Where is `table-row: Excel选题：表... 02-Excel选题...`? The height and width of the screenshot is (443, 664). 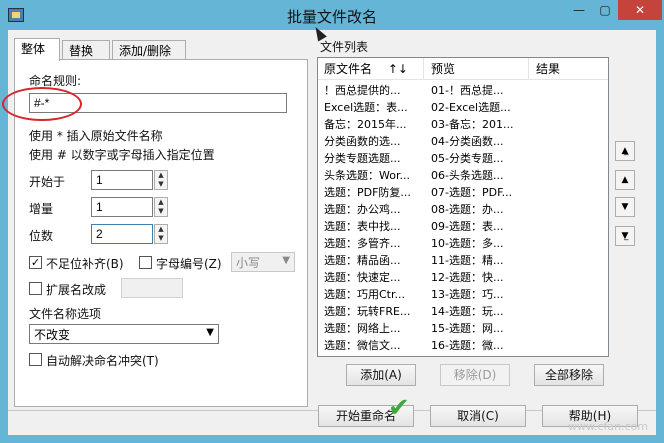
table-row: Excel选题：表... 02-Excel选题... is located at coordinates (463, 107).